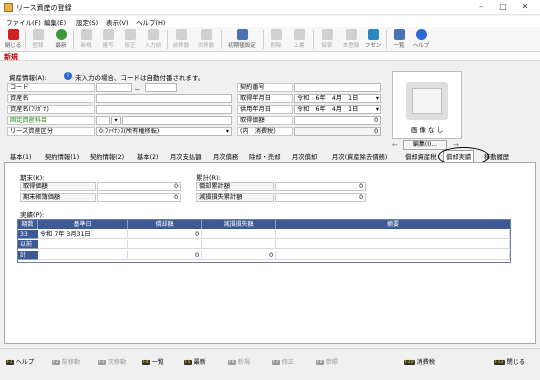 Image resolution: width=540 pixels, height=380 pixels. I want to click on delete-button: 削除, so click(276, 39).